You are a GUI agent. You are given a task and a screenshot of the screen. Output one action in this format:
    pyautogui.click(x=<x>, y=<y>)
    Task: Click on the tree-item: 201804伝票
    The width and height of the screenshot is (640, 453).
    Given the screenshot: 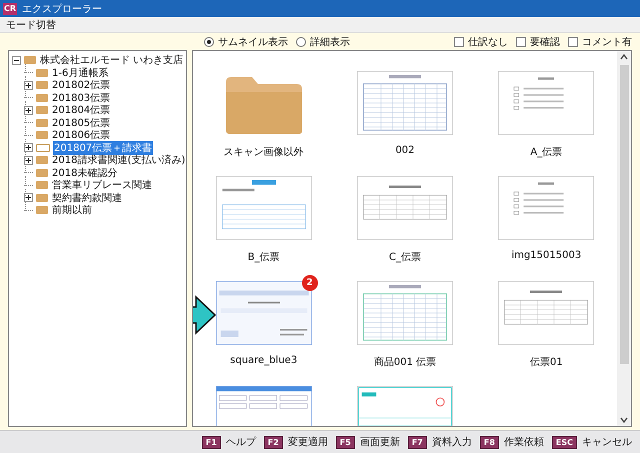 What is the action you would take?
    pyautogui.click(x=81, y=110)
    